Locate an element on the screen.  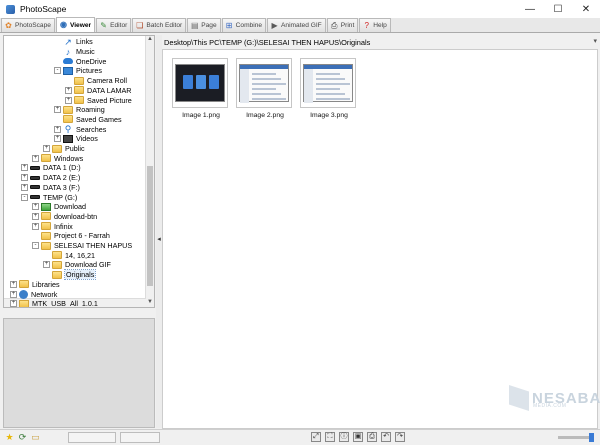
tab-batch-editor: ❏ Batch Editor is located at coordinates (159, 25).